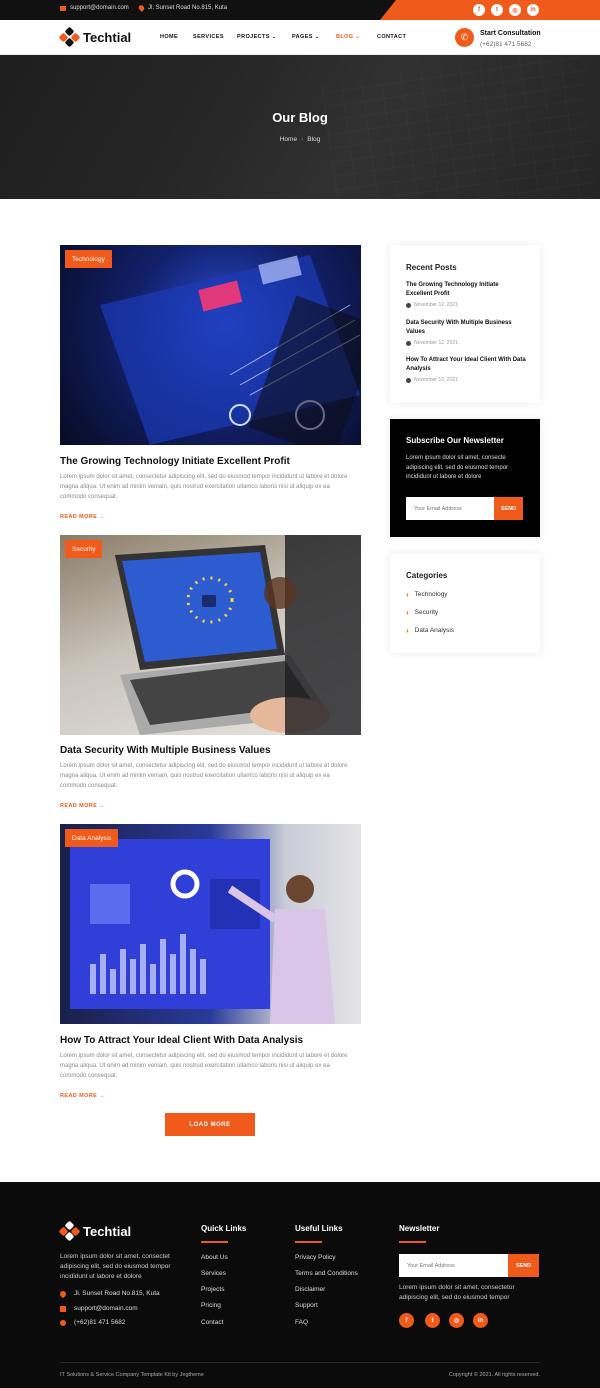  Describe the element at coordinates (314, 139) in the screenshot. I see `breadcrumb-current: Blog` at that location.